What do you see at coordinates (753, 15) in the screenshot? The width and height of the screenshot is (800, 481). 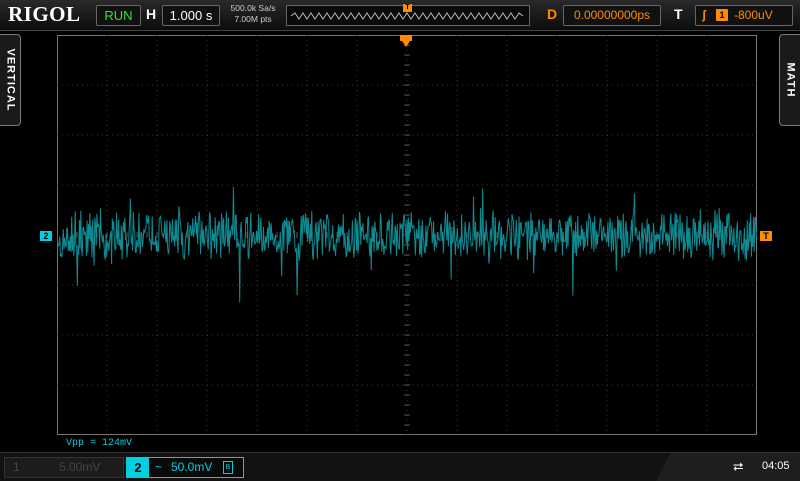 I see `trigger-level-value: -800uV` at bounding box center [753, 15].